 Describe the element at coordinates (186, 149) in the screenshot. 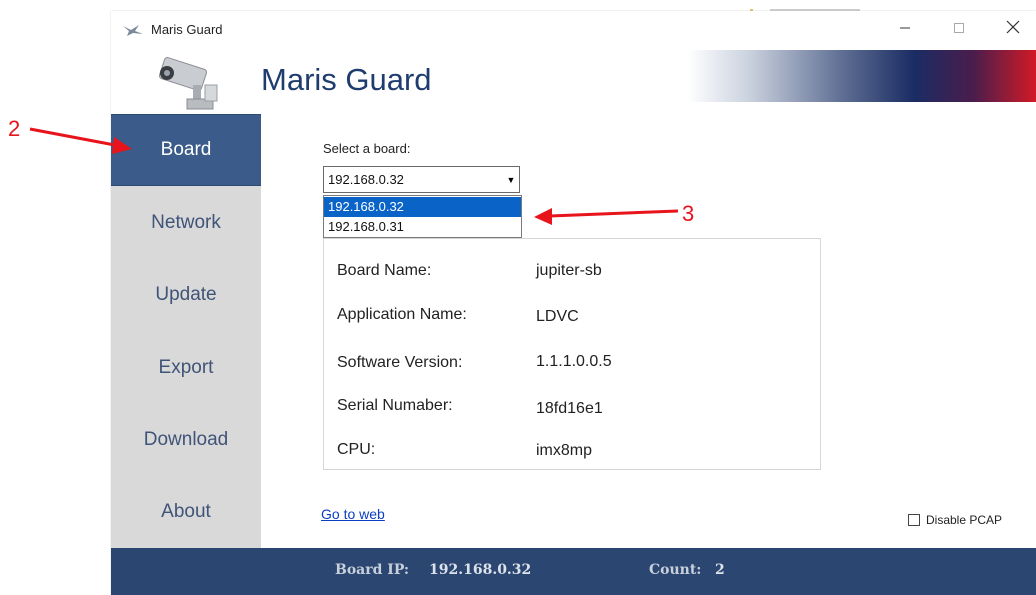

I see `sidebar-item-label: Board` at that location.